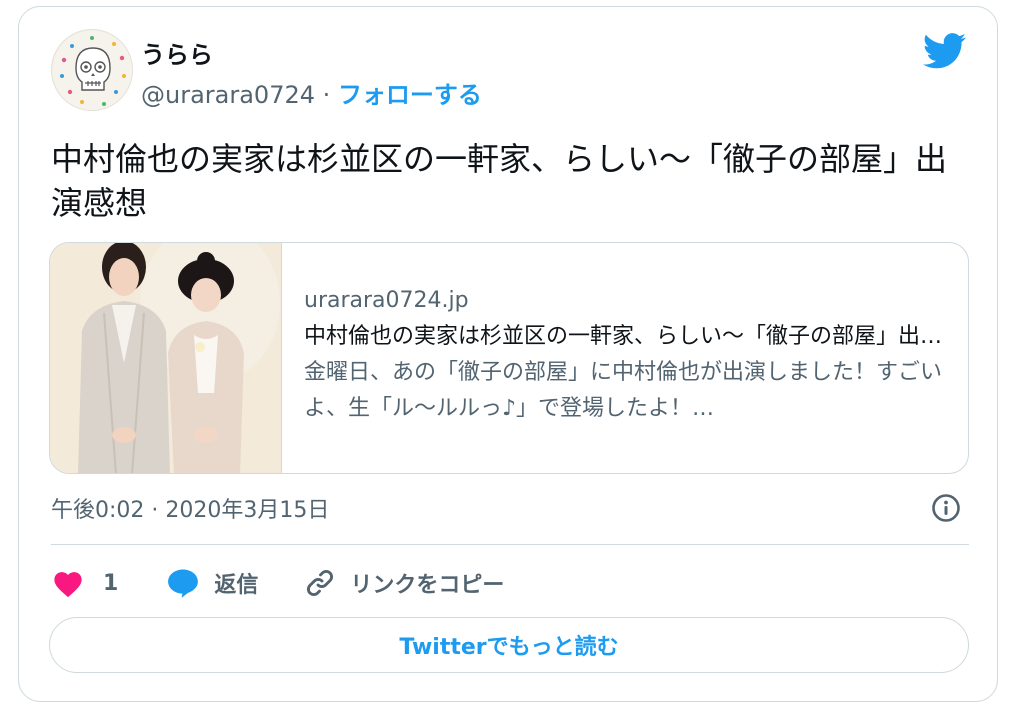 Image resolution: width=1024 pixels, height=719 pixels. I want to click on reply-label: 返信, so click(236, 585).